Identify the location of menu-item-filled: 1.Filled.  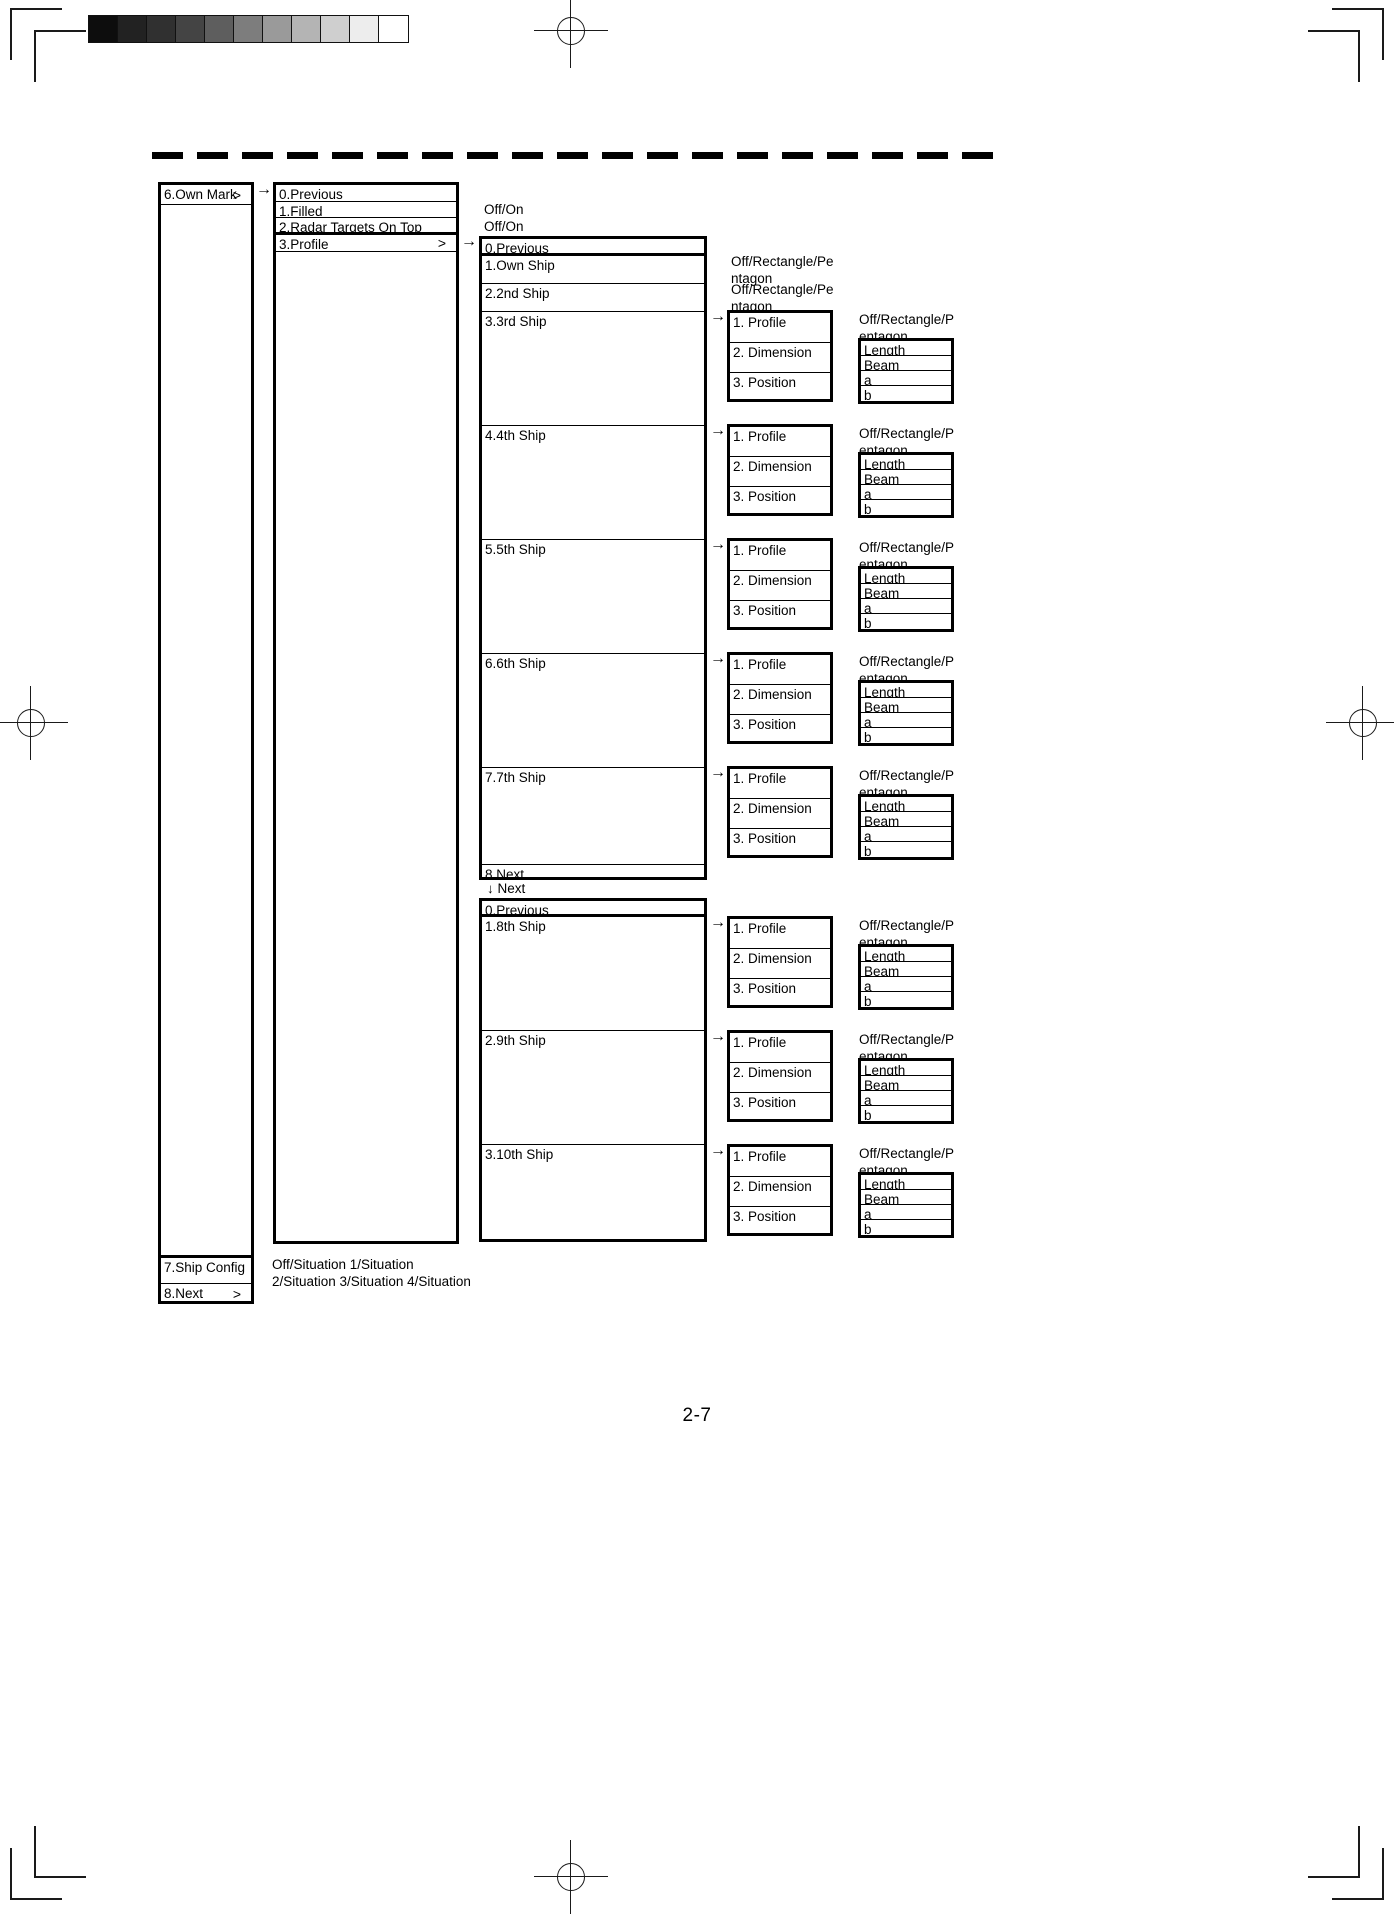
(366, 210).